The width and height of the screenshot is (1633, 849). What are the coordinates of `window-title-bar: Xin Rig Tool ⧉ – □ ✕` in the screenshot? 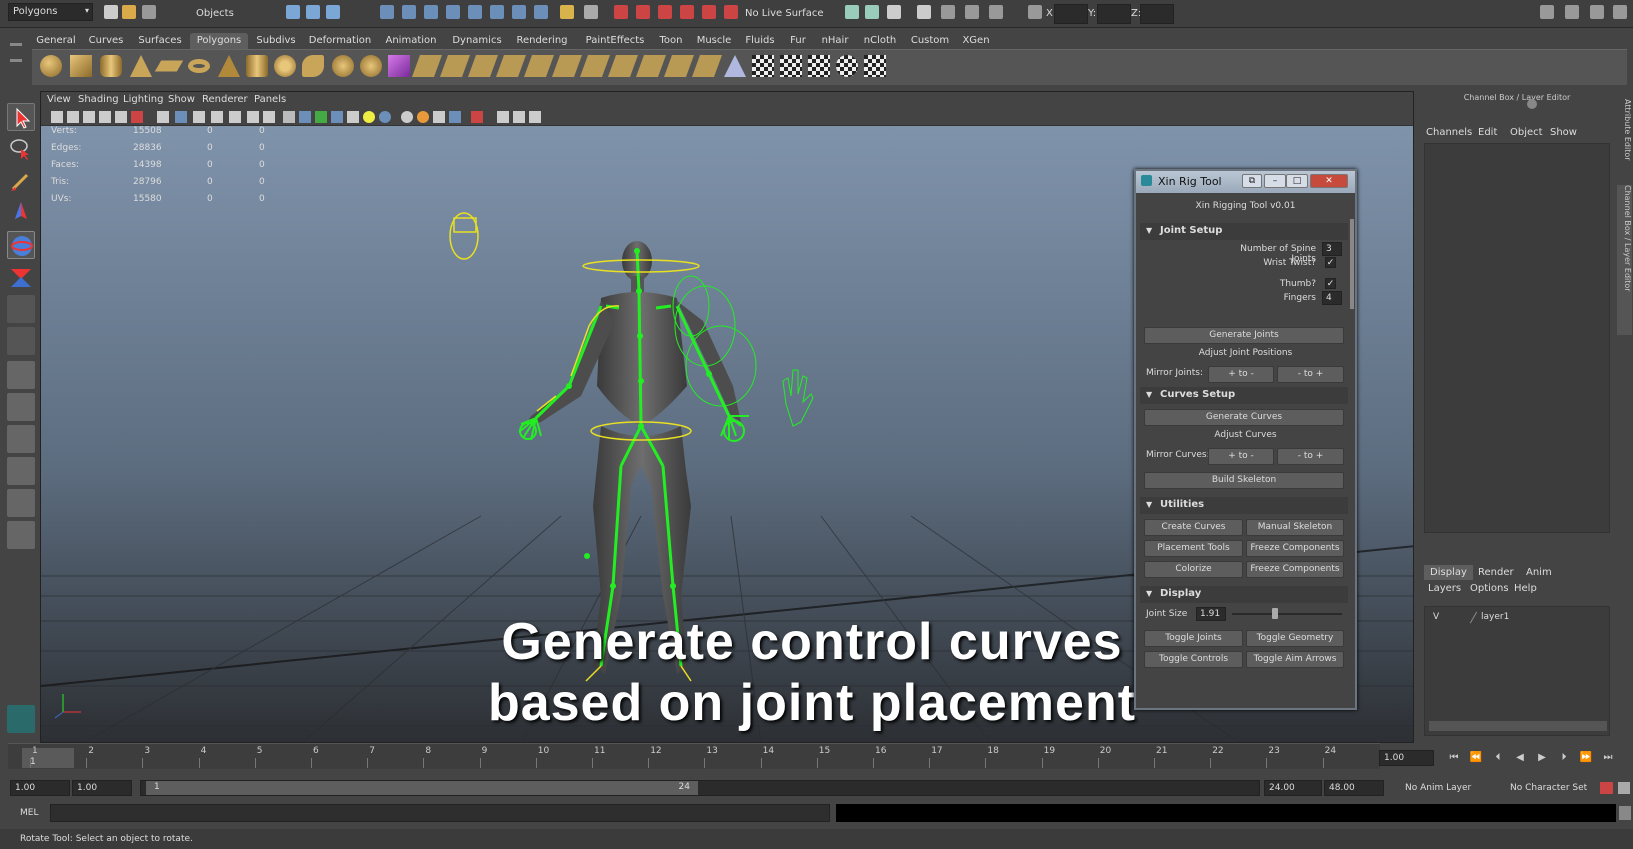 It's located at (1245, 182).